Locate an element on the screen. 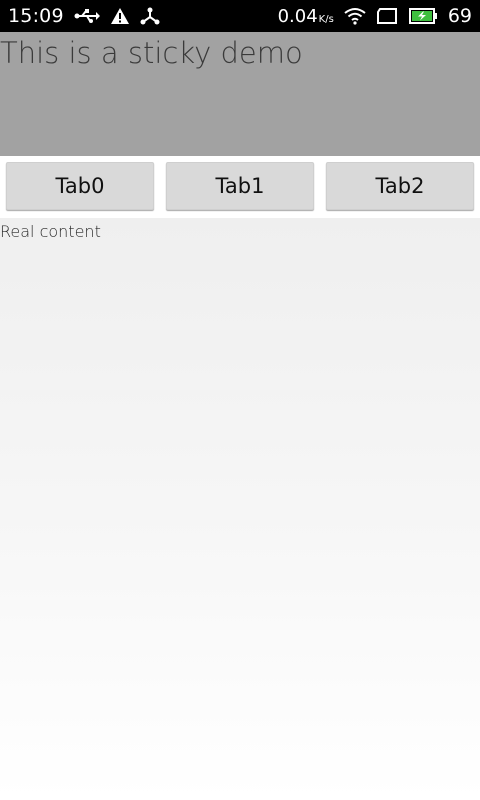 This screenshot has height=800, width=480. status-time: 15:09 is located at coordinates (36, 16).